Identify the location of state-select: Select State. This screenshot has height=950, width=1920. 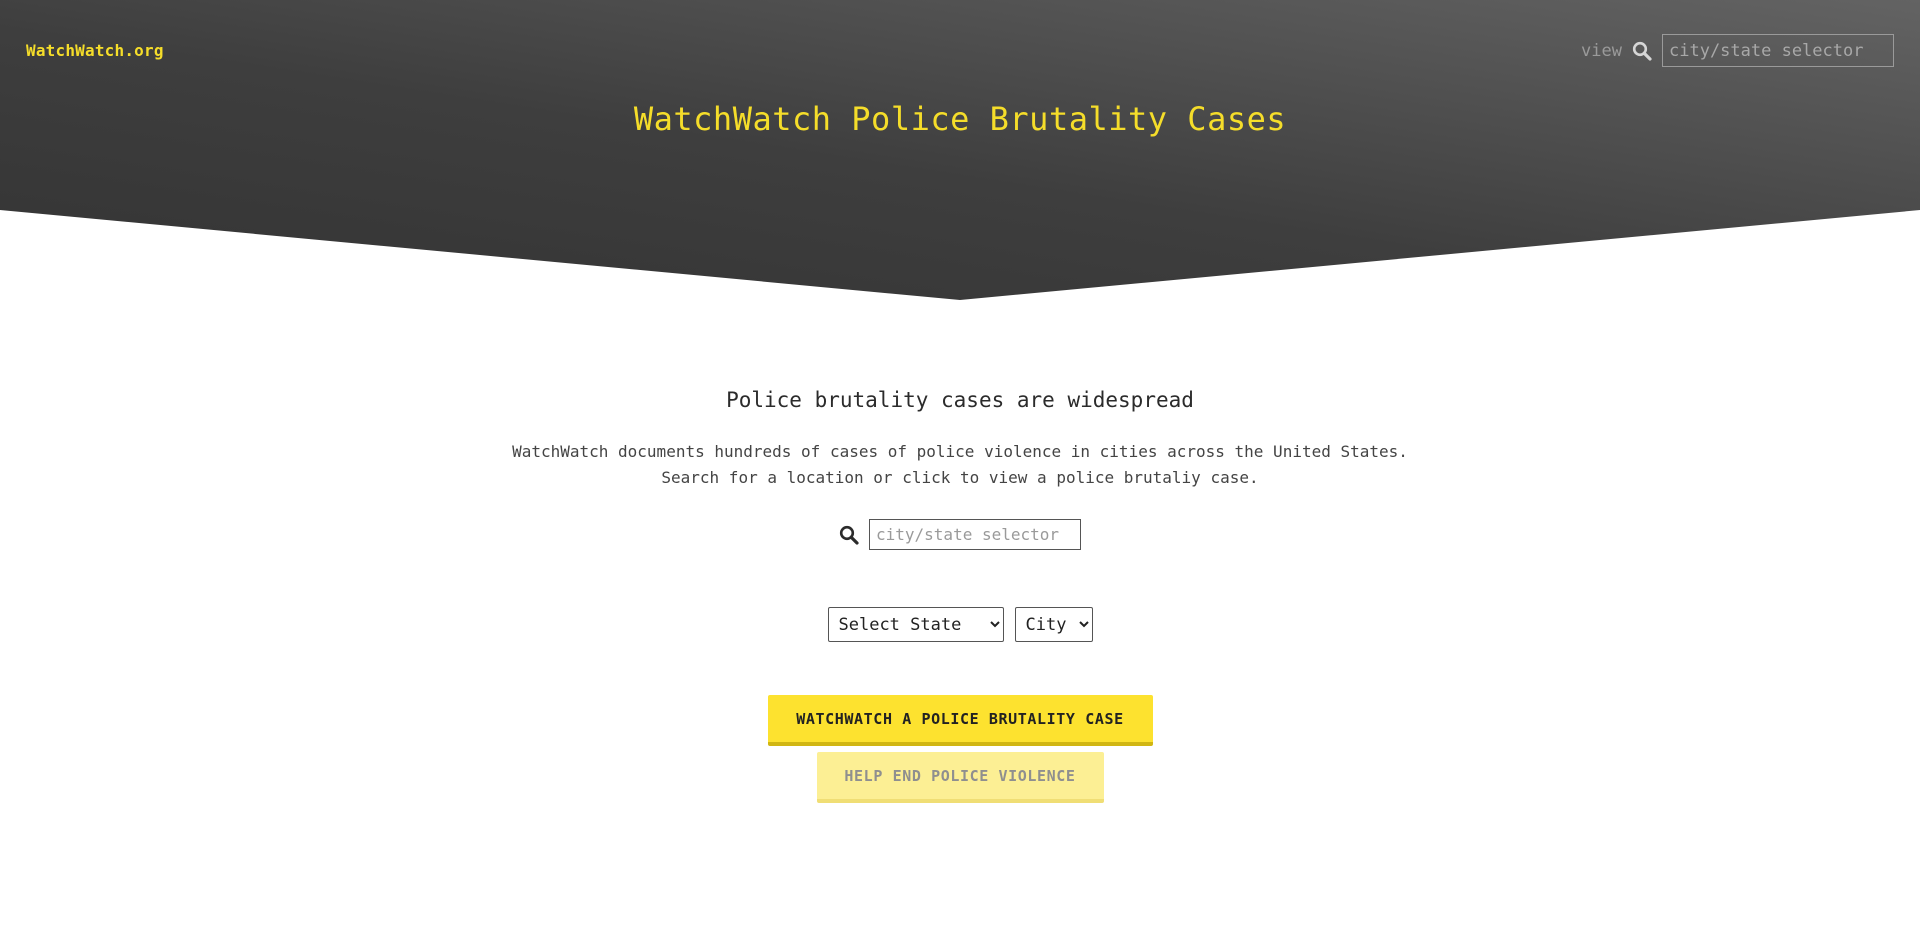
(915, 624).